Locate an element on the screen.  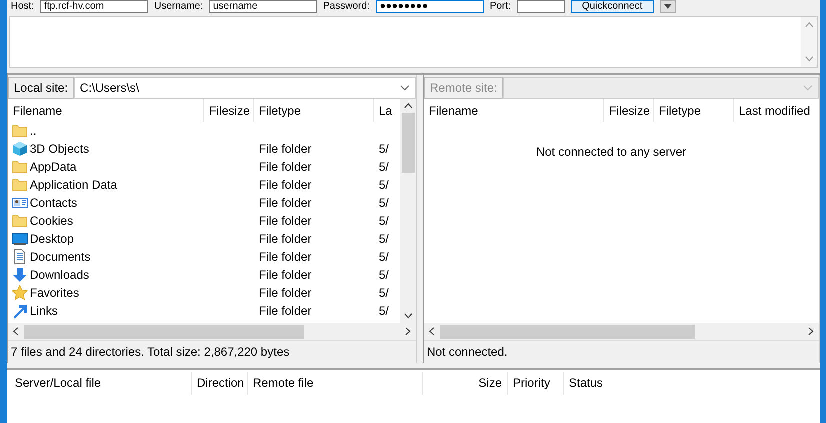
down-arrow-icon is located at coordinates (20, 275).